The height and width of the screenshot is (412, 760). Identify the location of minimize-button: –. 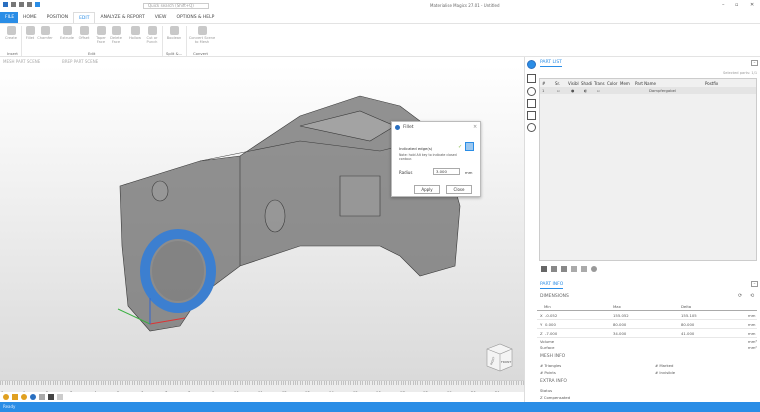
(723, 5).